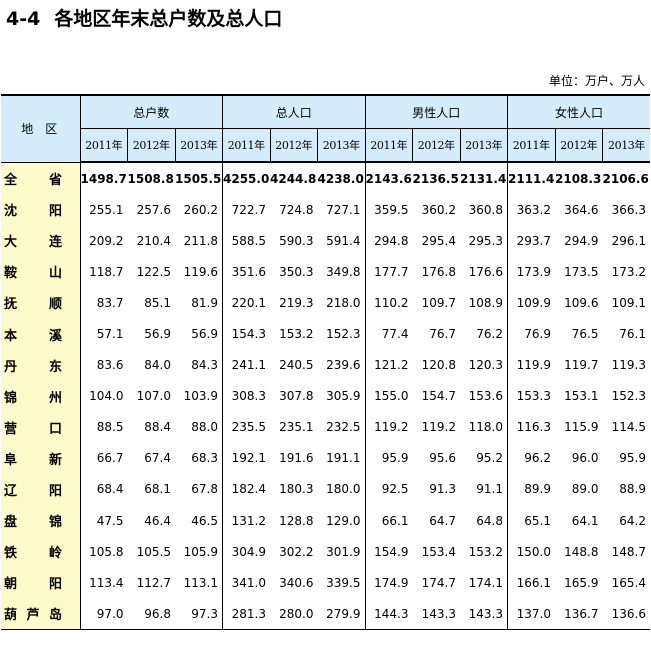 This screenshot has height=653, width=651. Describe the element at coordinates (485, 302) in the screenshot. I see `value-cell: 108.9` at that location.